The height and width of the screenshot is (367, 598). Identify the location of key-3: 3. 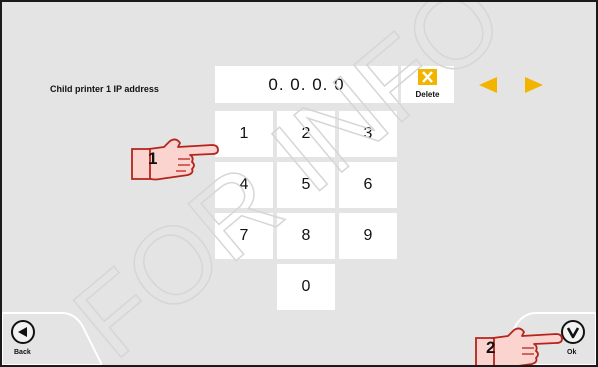
(368, 134).